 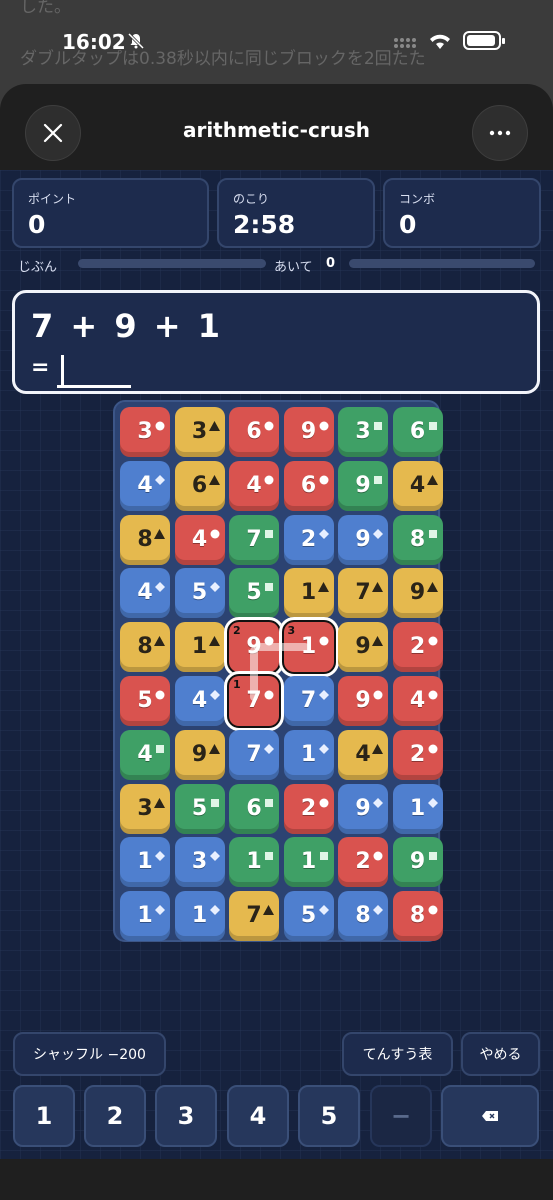 What do you see at coordinates (89, 1054) in the screenshot?
I see `shuffle-button: シャッフル −200` at bounding box center [89, 1054].